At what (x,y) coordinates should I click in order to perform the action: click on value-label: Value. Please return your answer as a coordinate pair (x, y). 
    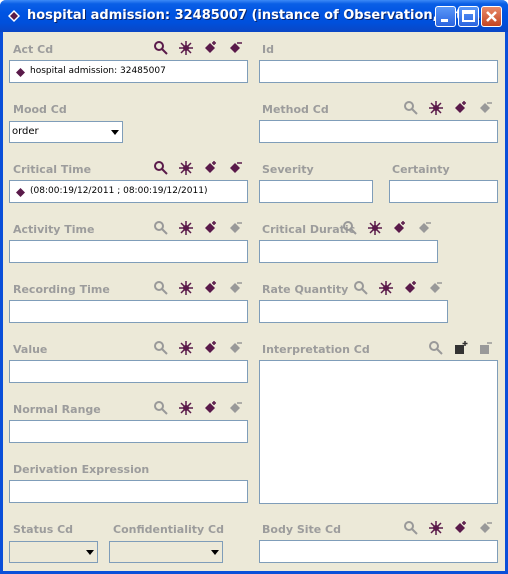
    Looking at the image, I should click on (30, 349).